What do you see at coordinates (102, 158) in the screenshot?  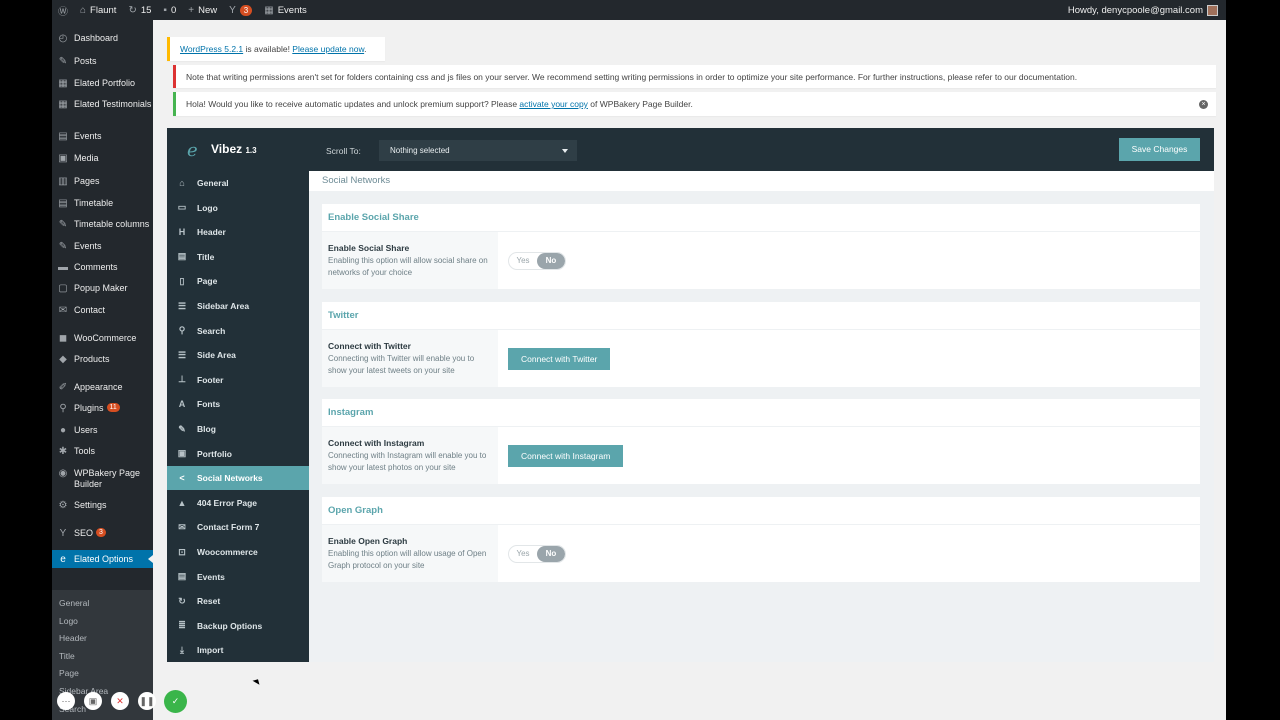 I see `sidebar-item-media: ▣ Media` at bounding box center [102, 158].